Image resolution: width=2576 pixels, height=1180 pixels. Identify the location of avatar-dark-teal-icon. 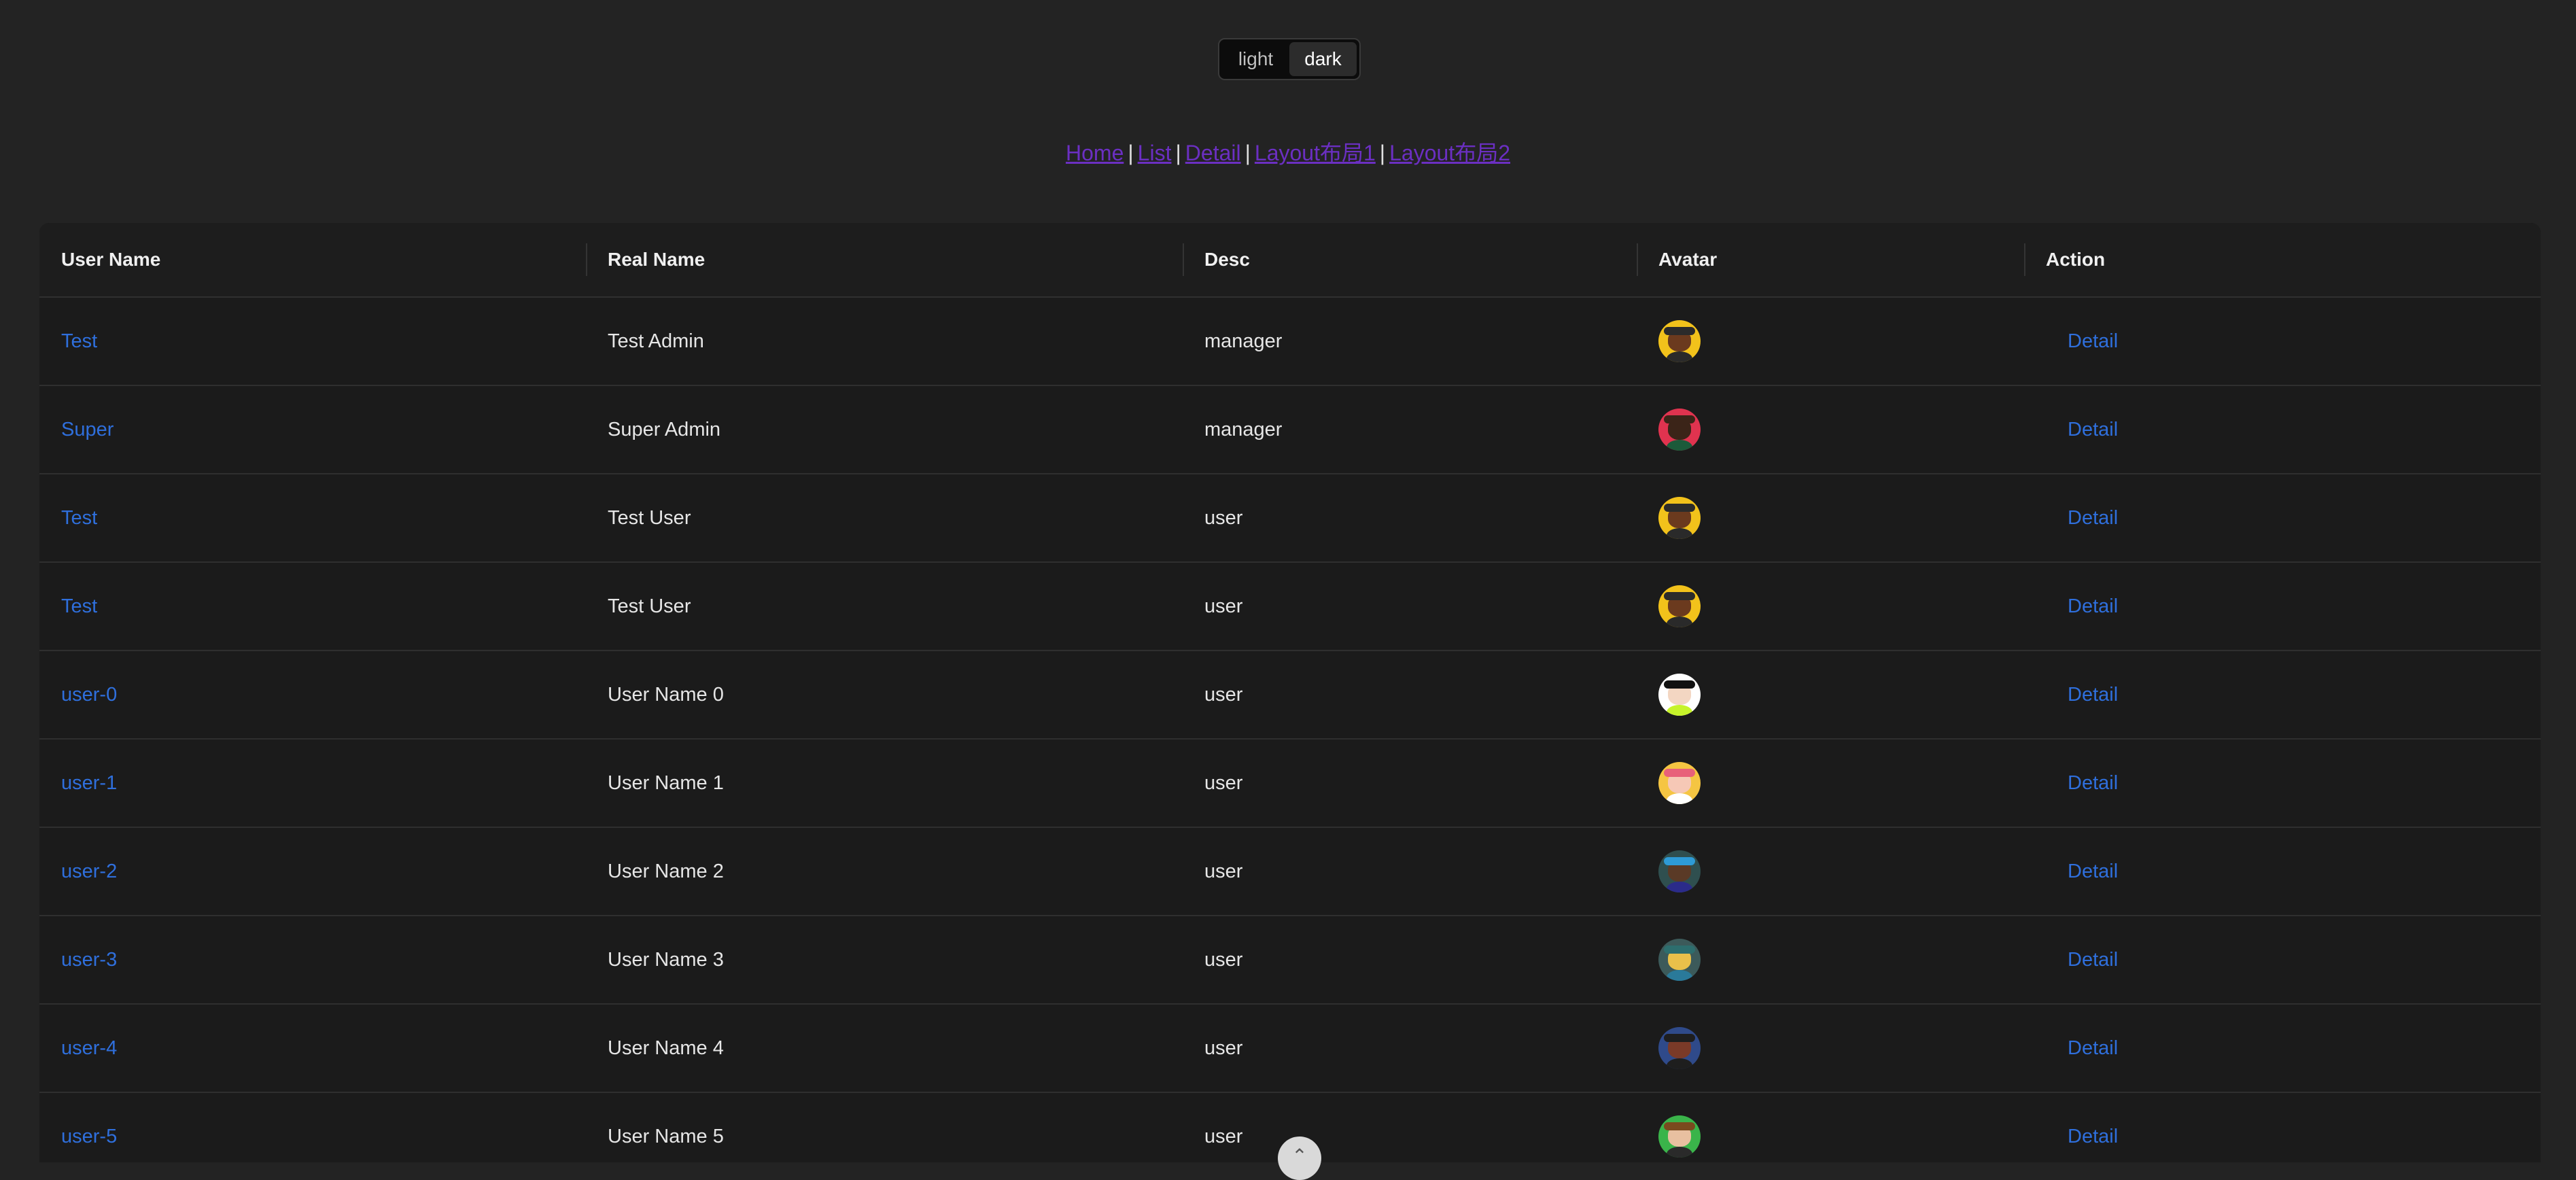
(1679, 871).